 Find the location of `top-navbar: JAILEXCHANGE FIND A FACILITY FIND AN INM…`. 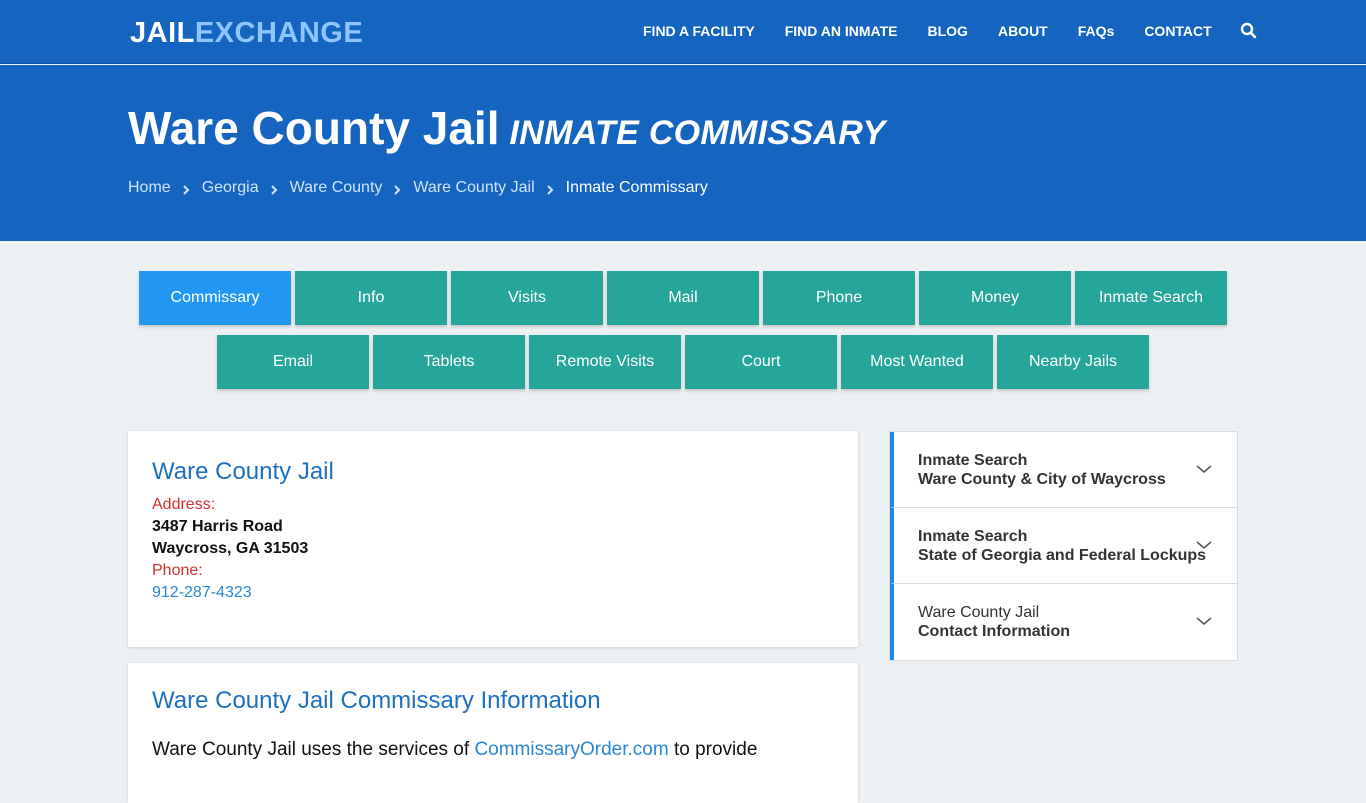

top-navbar: JAILEXCHANGE FIND A FACILITY FIND AN INM… is located at coordinates (683, 32).